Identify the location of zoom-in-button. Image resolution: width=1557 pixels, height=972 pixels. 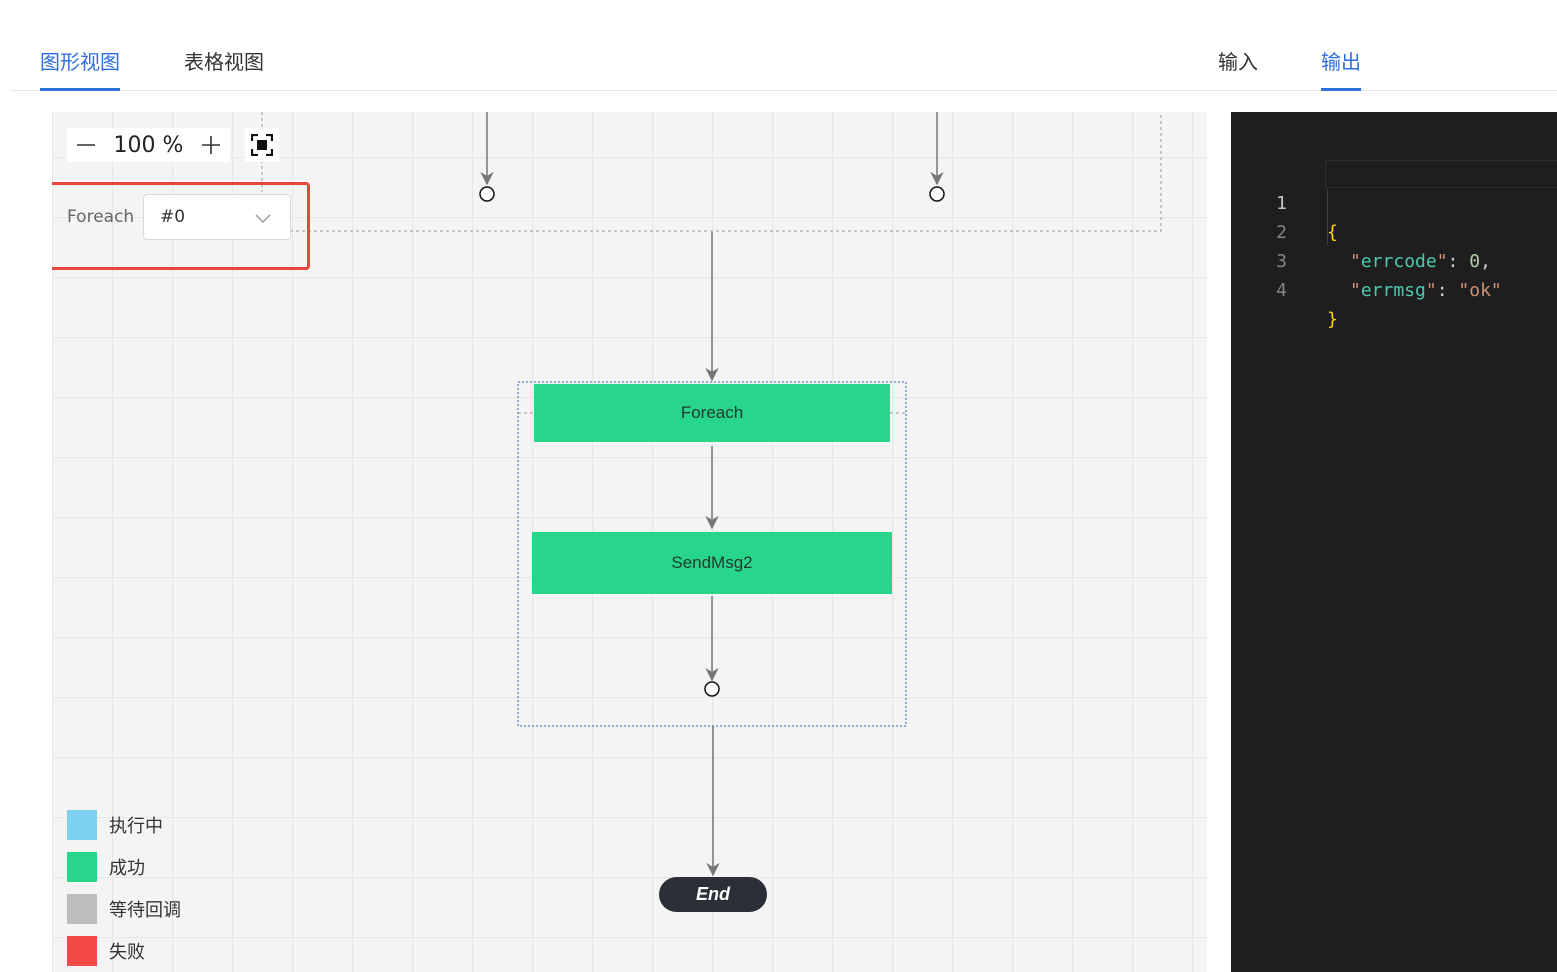
(211, 145).